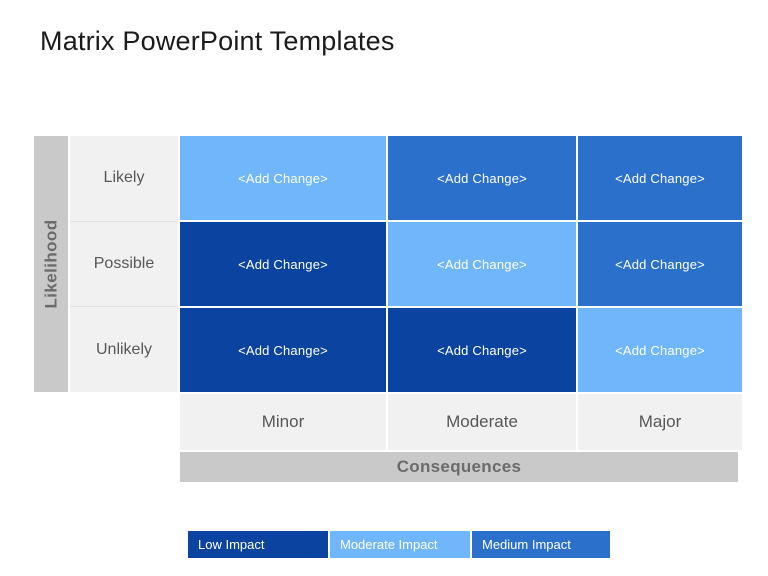 This screenshot has height=576, width=768. I want to click on matrix-cell-possible-moderate: <Add Change>, so click(482, 264).